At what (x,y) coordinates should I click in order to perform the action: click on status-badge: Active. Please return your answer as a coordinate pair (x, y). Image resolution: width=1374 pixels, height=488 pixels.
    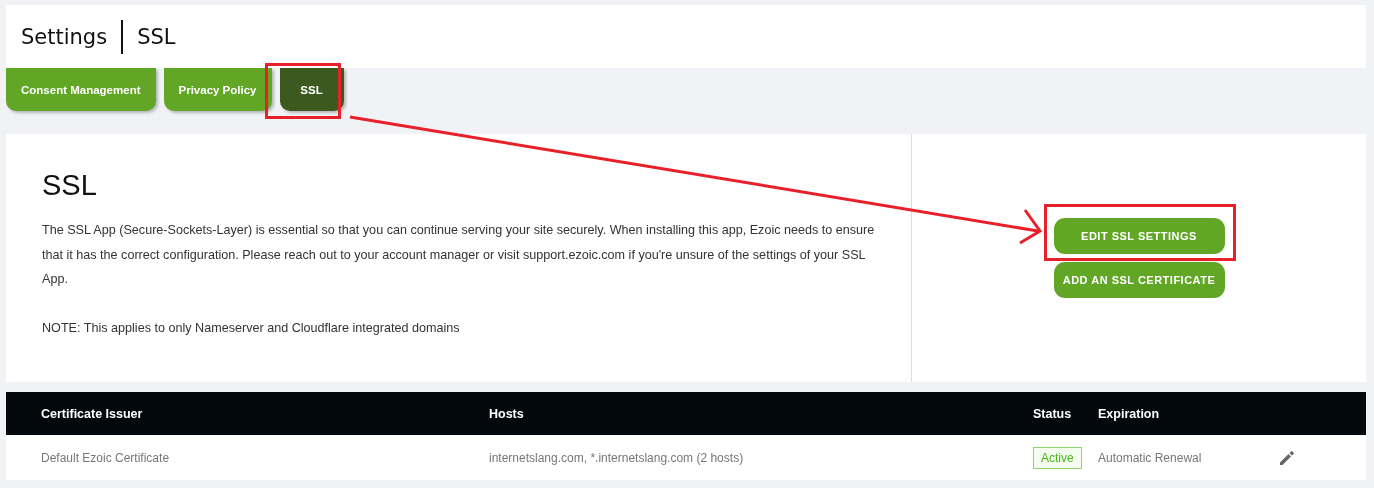
    Looking at the image, I should click on (1057, 457).